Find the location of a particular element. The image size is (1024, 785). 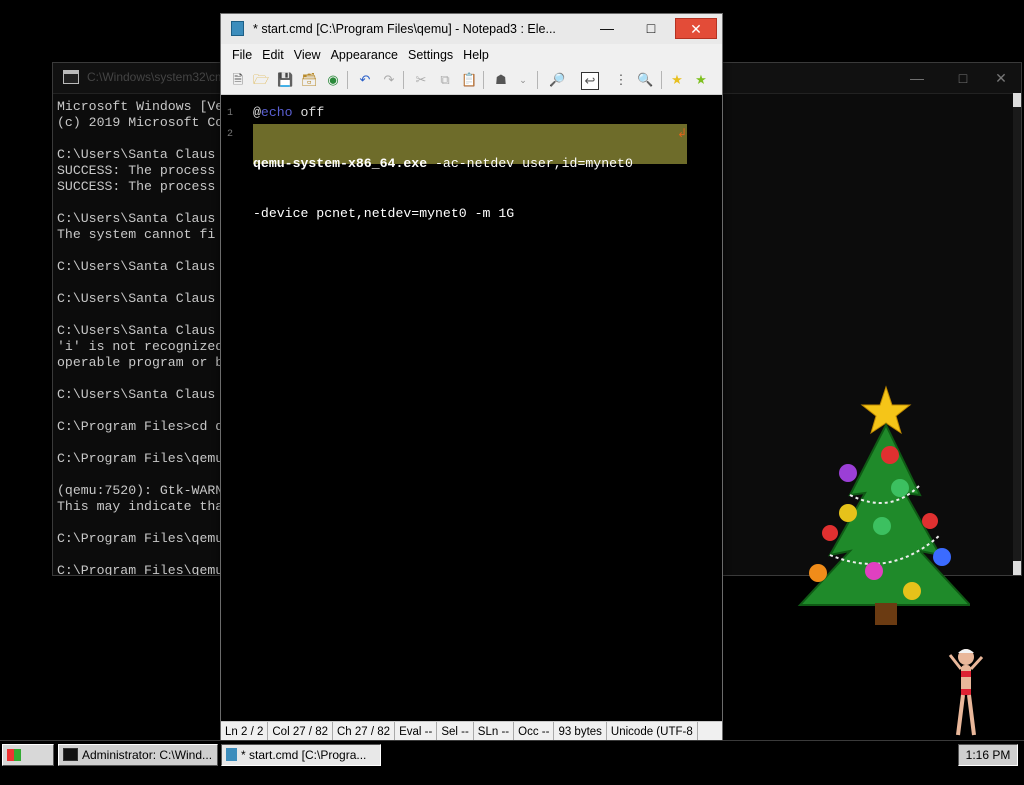

status-bytes: 93 bytes is located at coordinates (580, 732).